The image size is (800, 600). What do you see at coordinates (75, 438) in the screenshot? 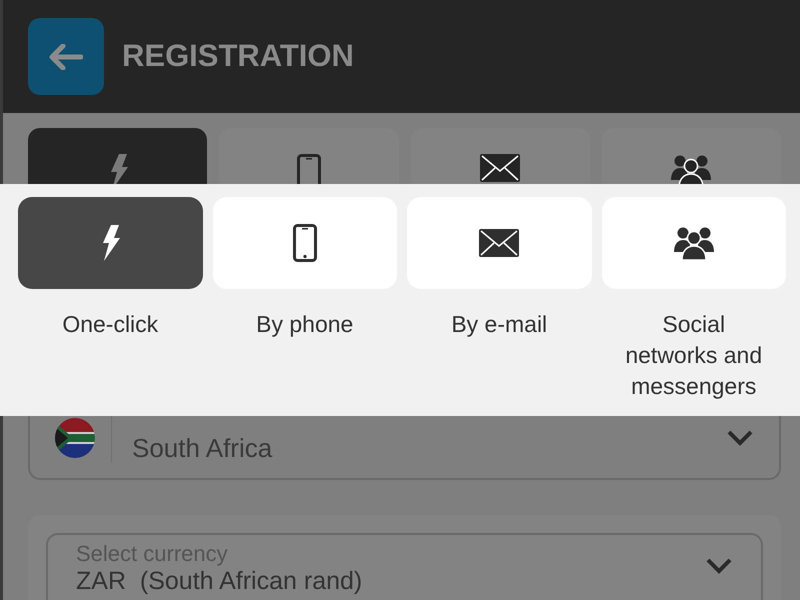
I see `flag-icon` at bounding box center [75, 438].